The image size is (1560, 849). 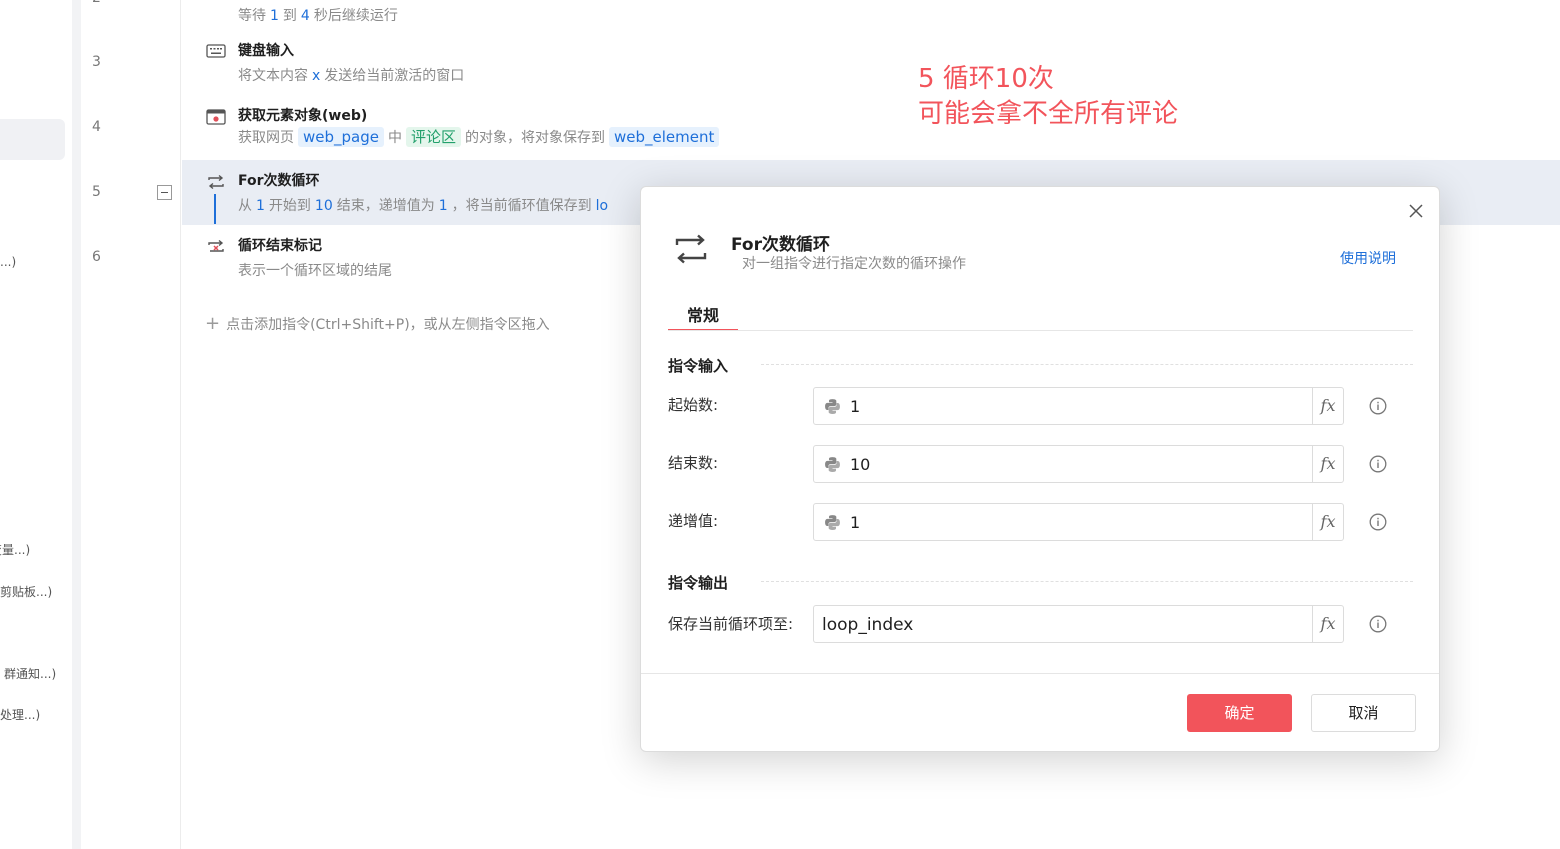 I want to click on end-value: 10, so click(x=860, y=464).